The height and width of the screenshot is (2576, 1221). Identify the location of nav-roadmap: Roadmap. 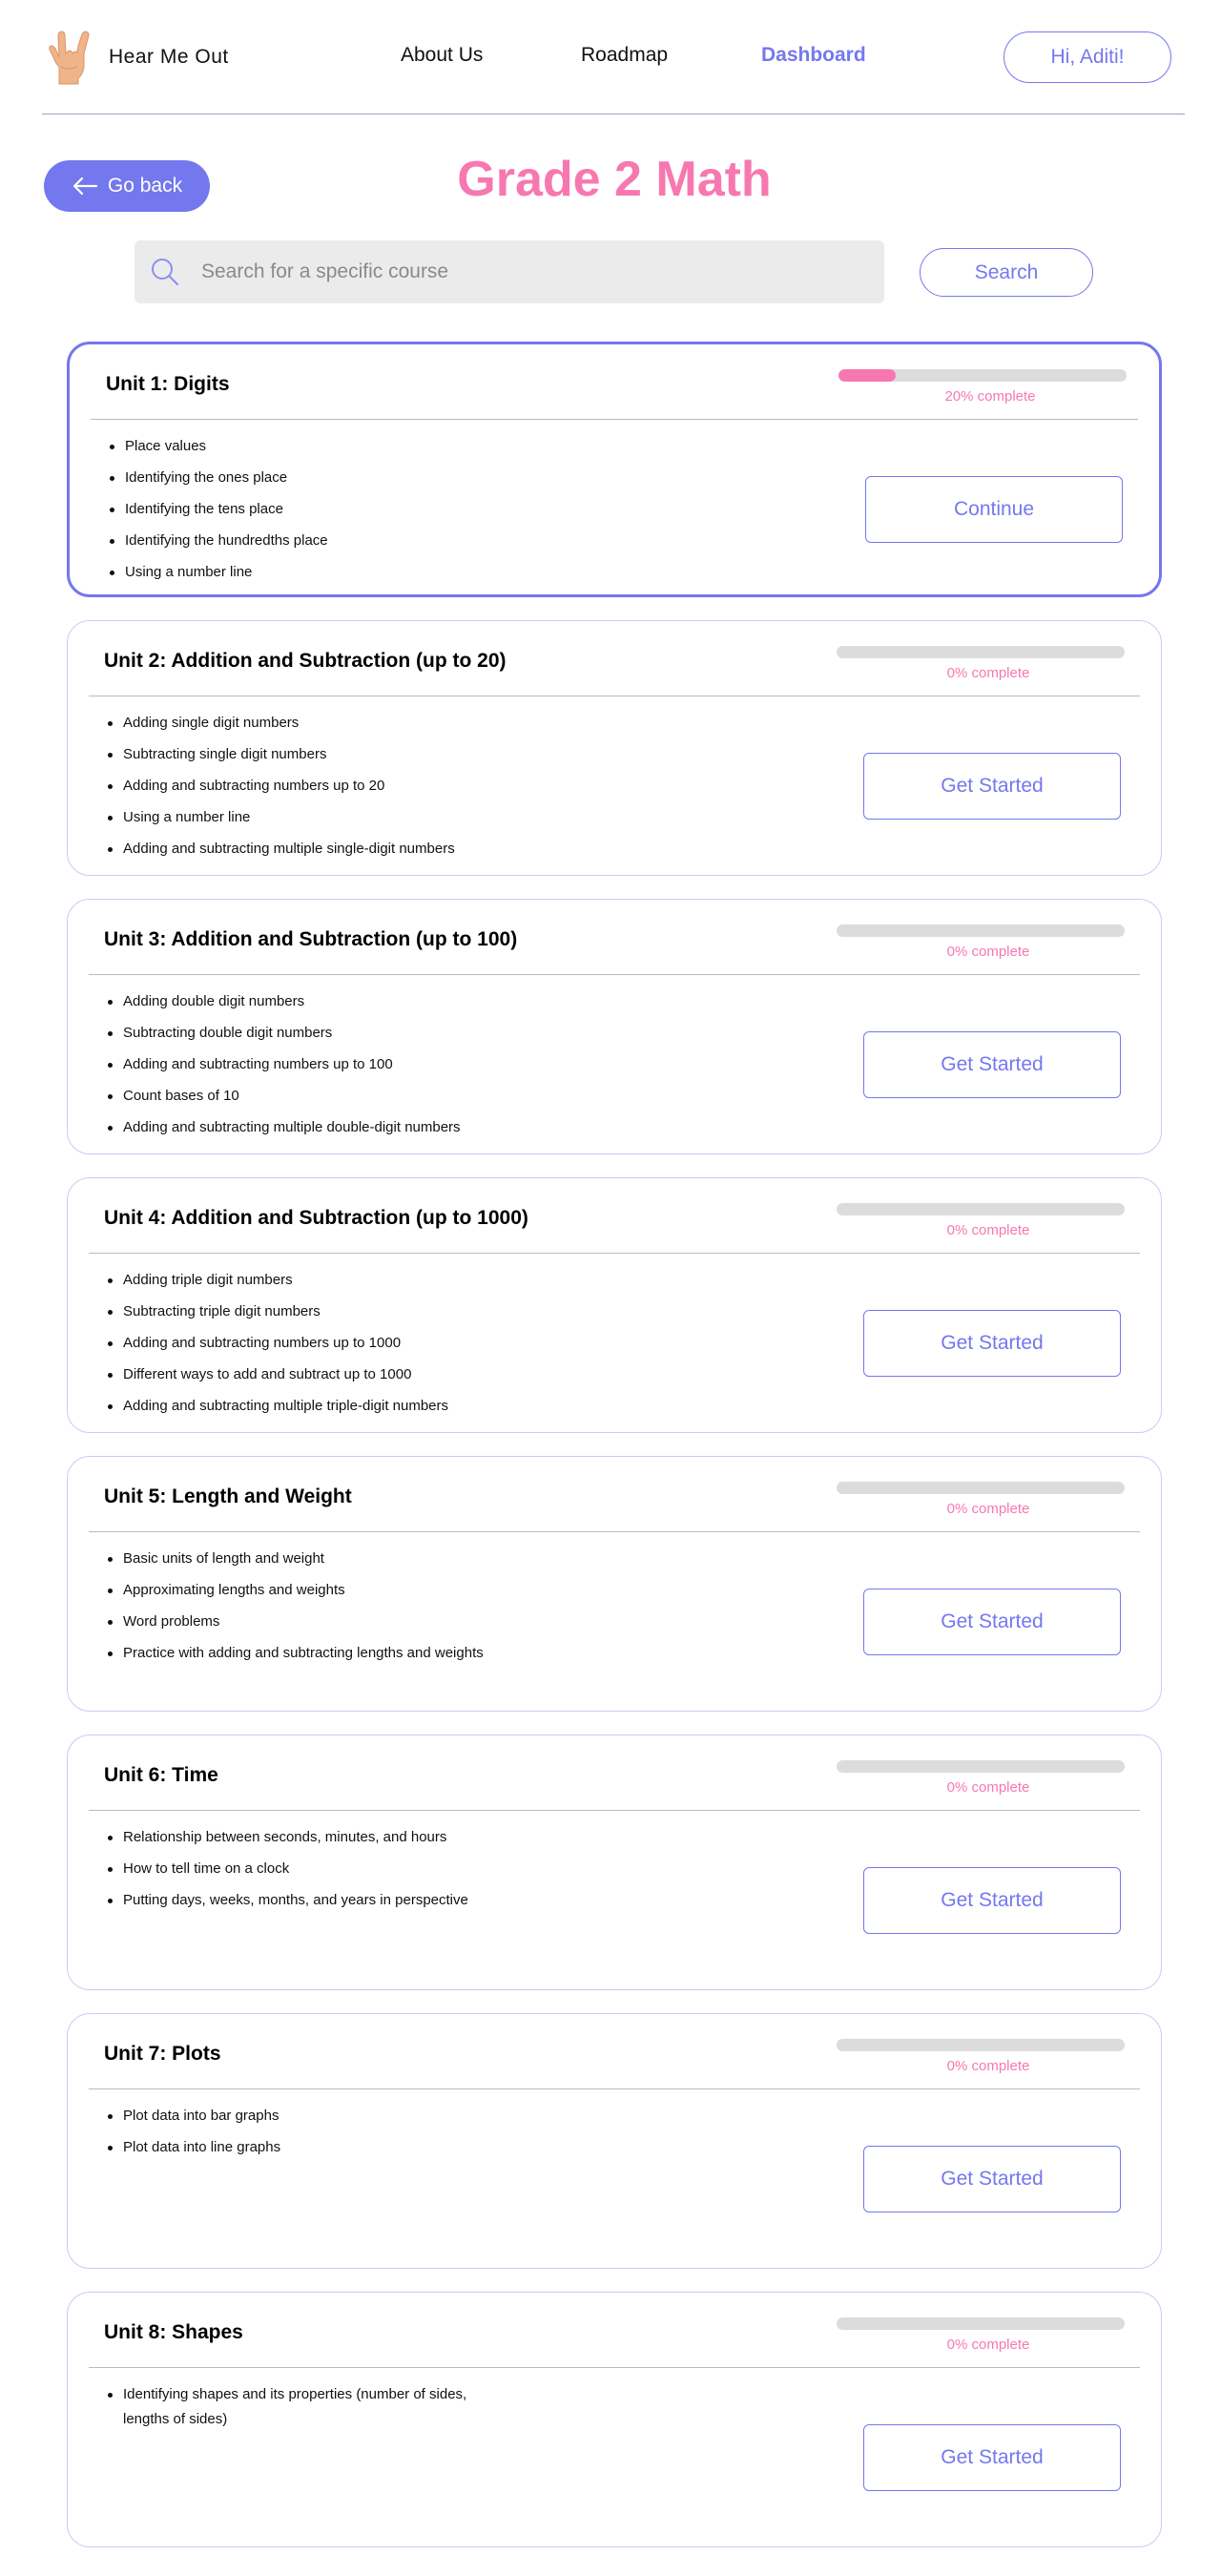
(624, 55).